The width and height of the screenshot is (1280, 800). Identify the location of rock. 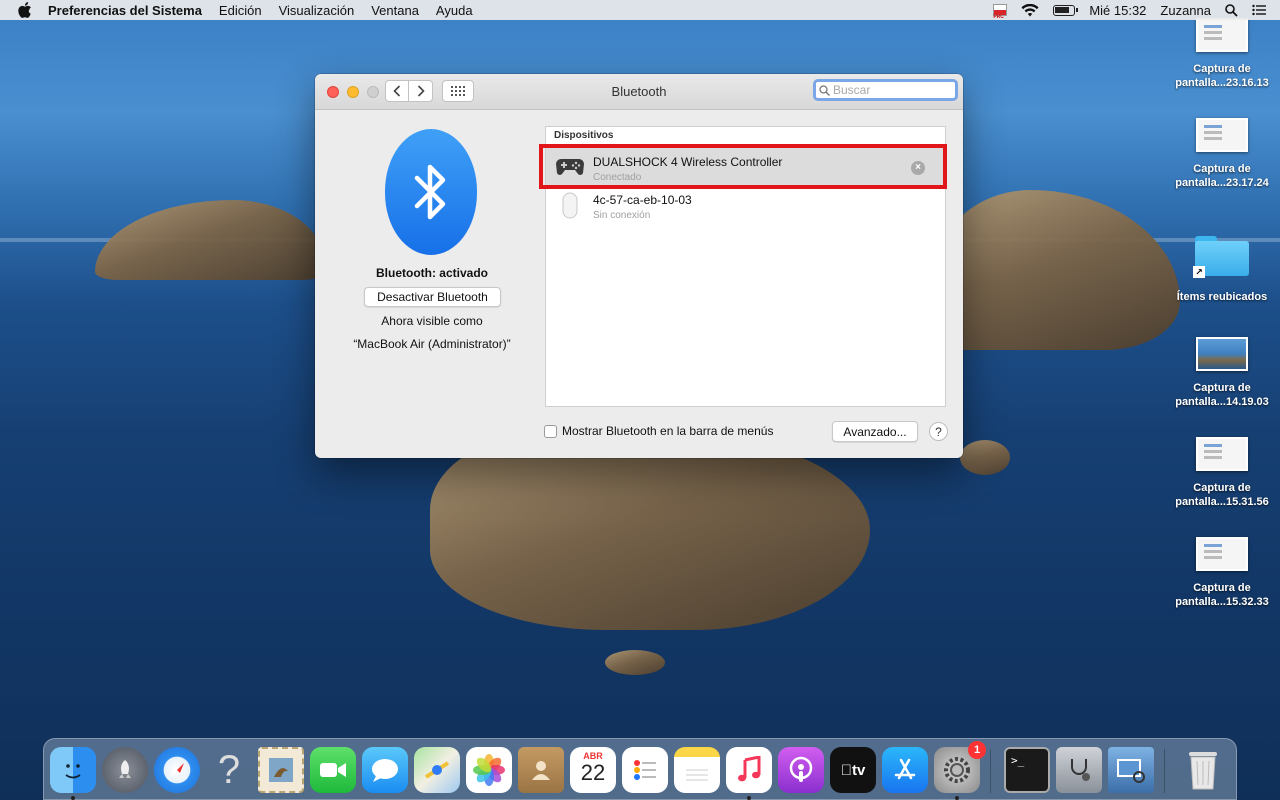
(985, 457).